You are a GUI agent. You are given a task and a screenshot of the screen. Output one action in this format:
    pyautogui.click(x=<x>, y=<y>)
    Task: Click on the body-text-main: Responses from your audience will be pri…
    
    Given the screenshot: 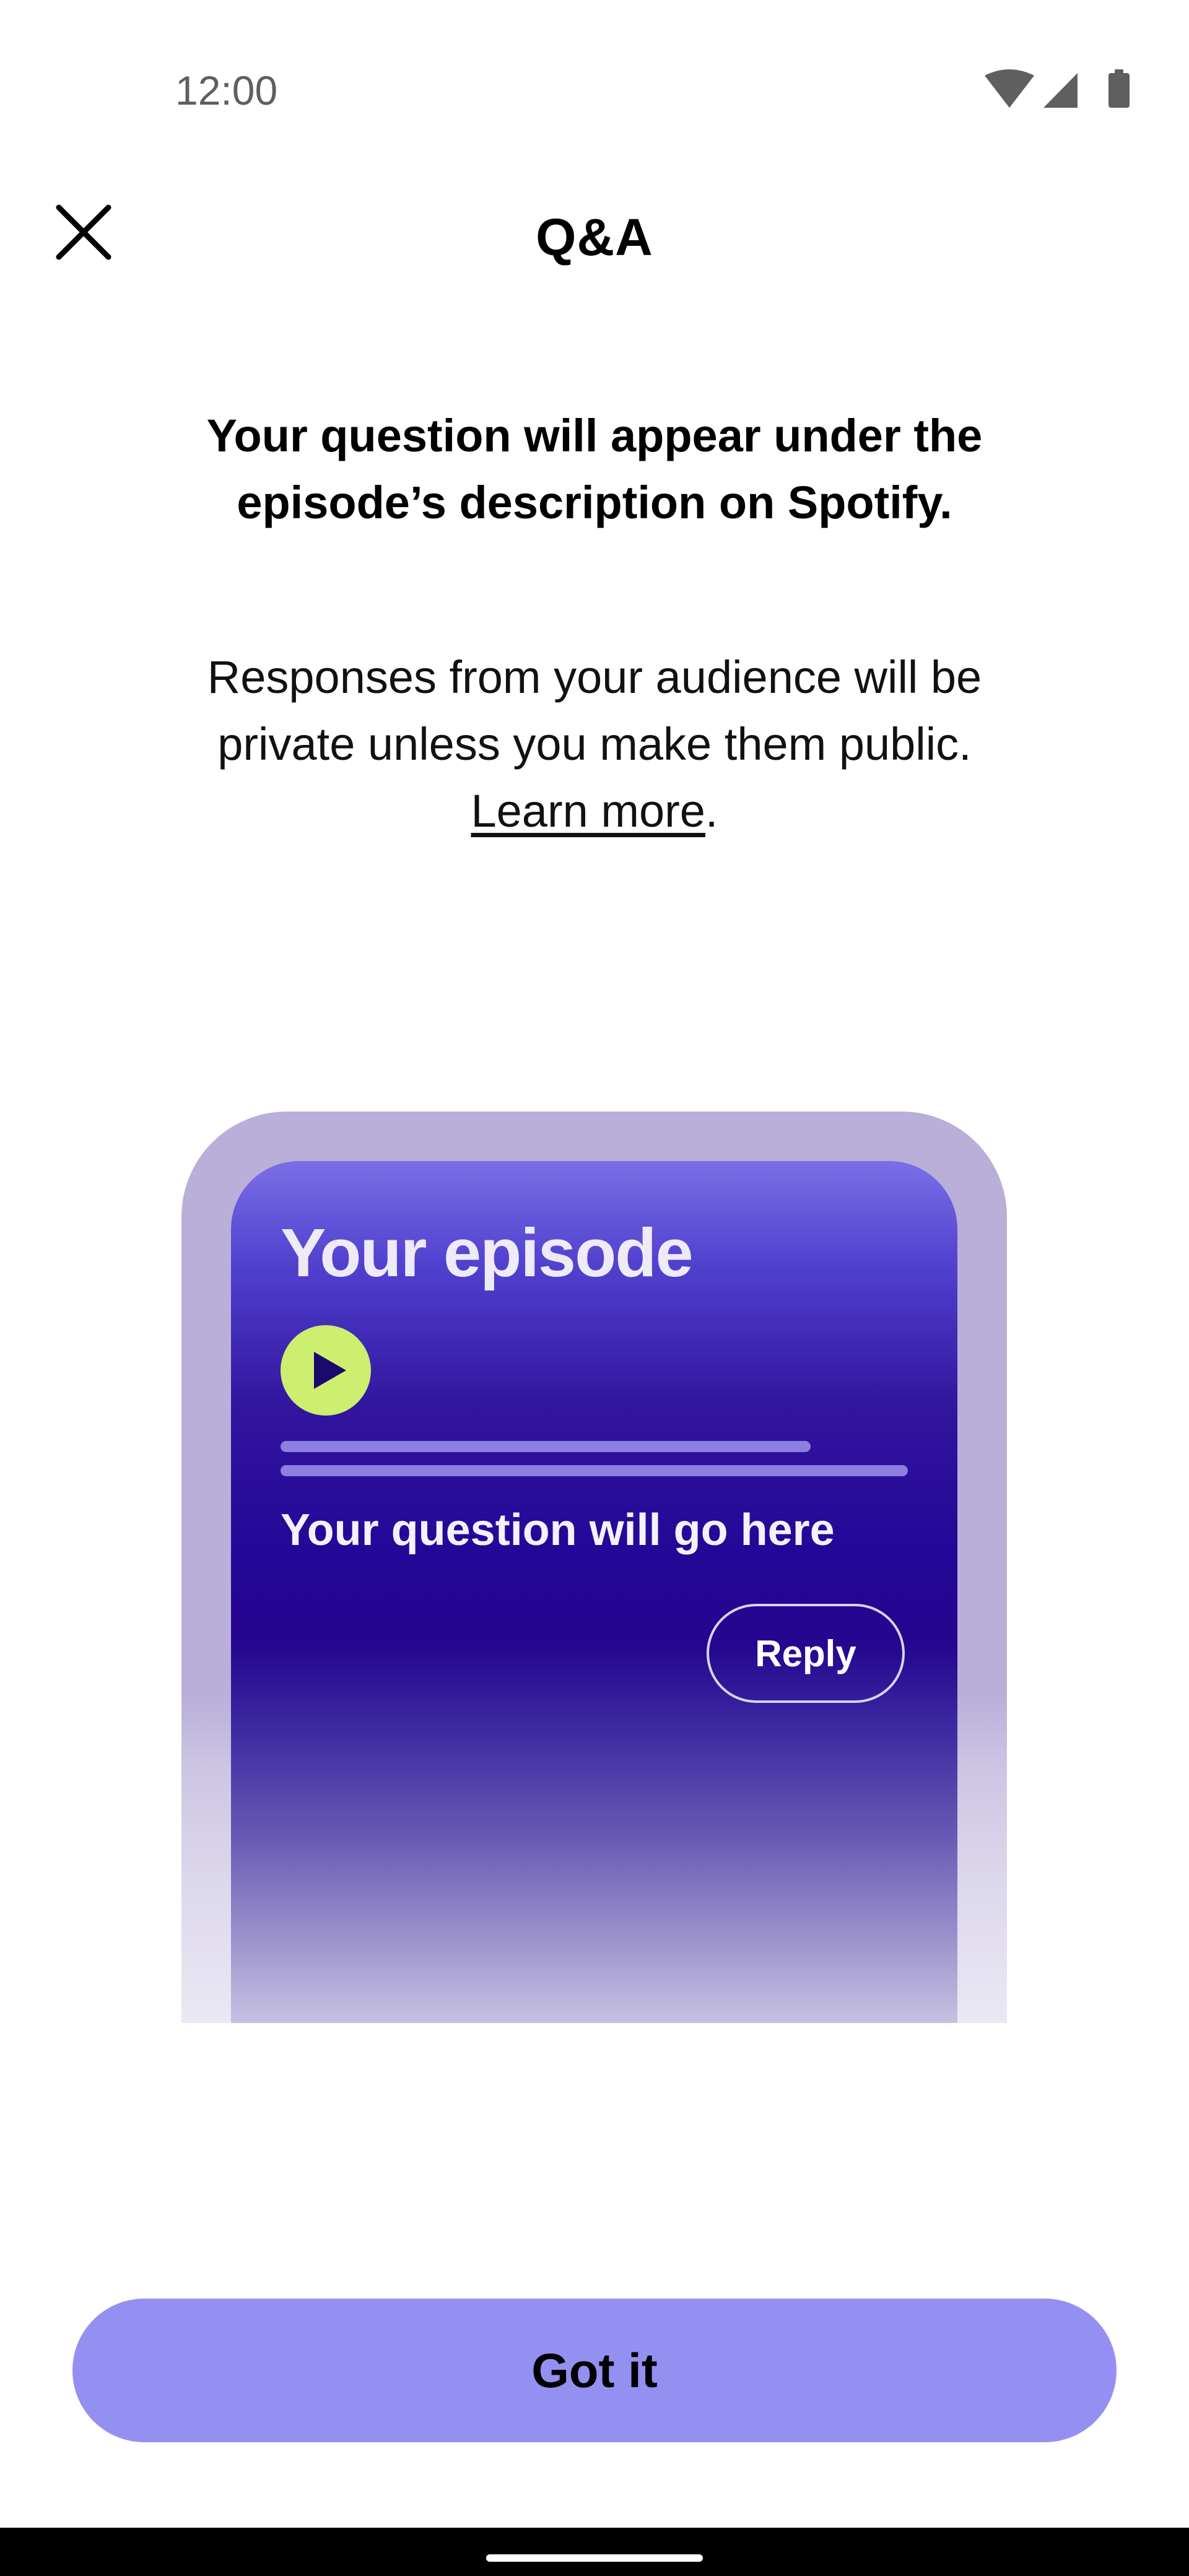 What is the action you would take?
    pyautogui.click(x=594, y=710)
    